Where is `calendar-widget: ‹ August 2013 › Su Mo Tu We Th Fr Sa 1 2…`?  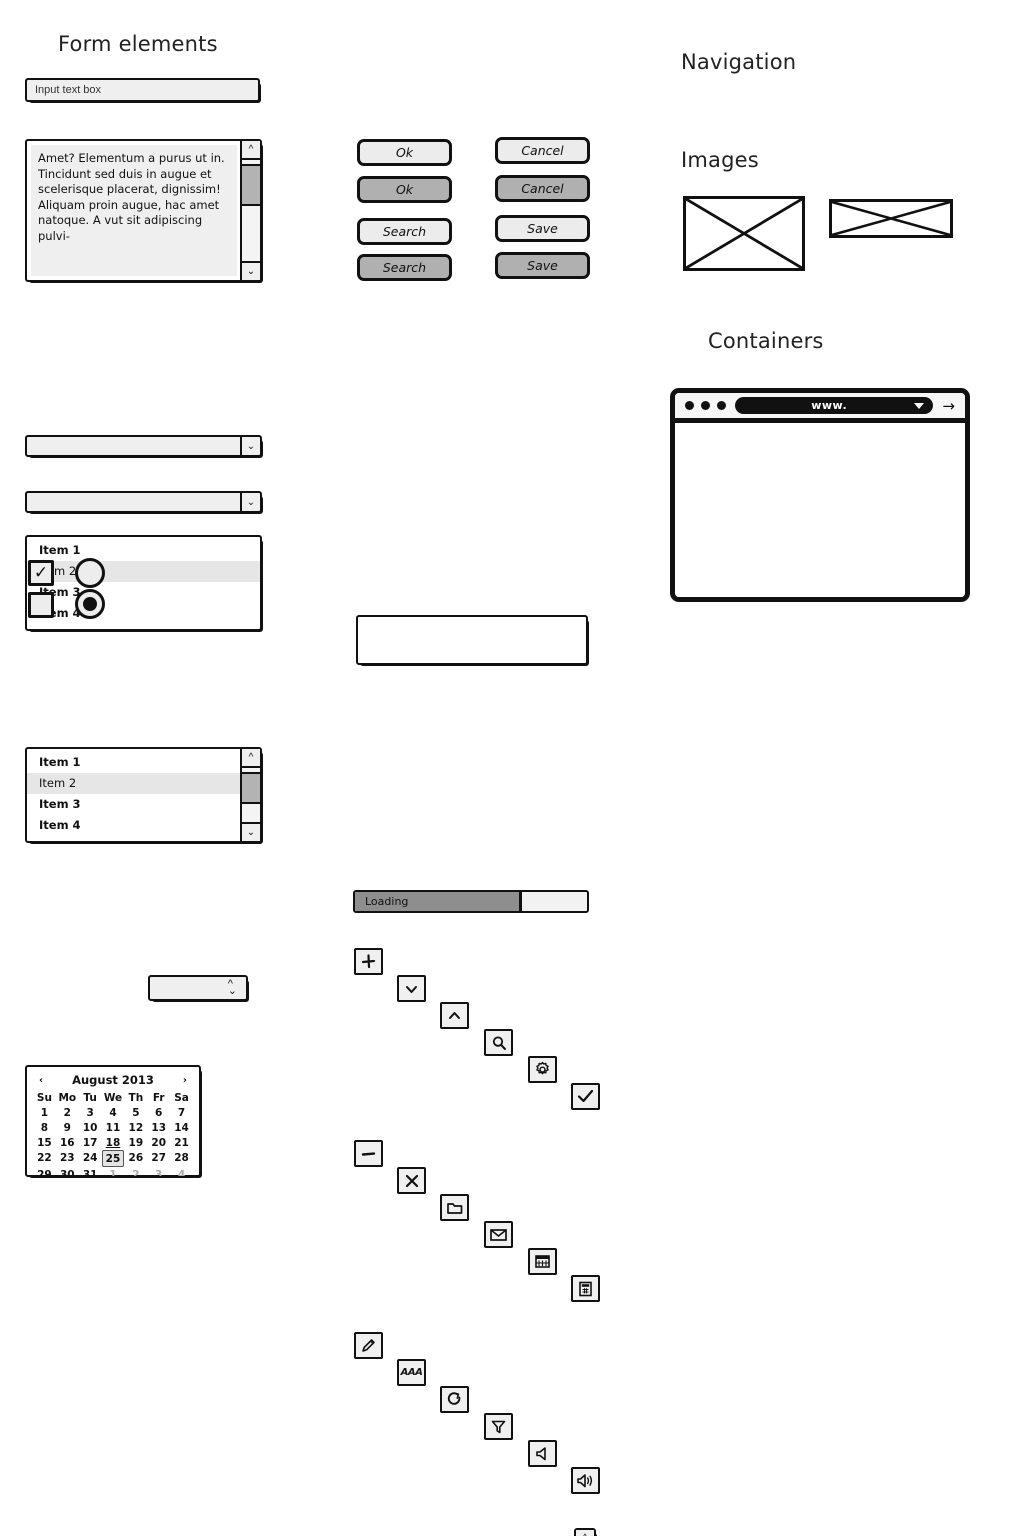
calendar-widget: ‹ August 2013 › Su Mo Tu We Th Fr Sa 1 2… is located at coordinates (113, 1123).